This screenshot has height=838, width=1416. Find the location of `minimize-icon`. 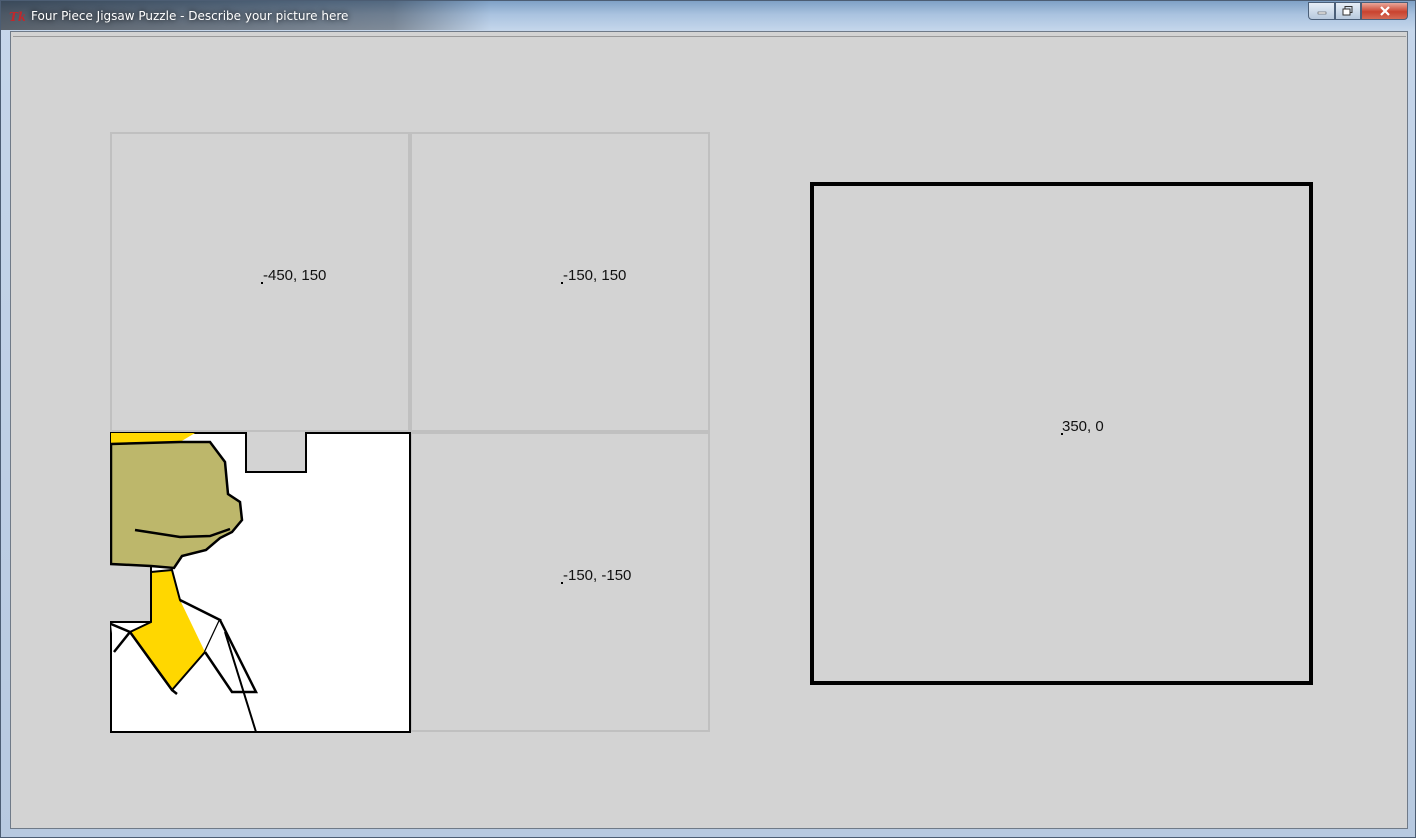

minimize-icon is located at coordinates (1321, 11).